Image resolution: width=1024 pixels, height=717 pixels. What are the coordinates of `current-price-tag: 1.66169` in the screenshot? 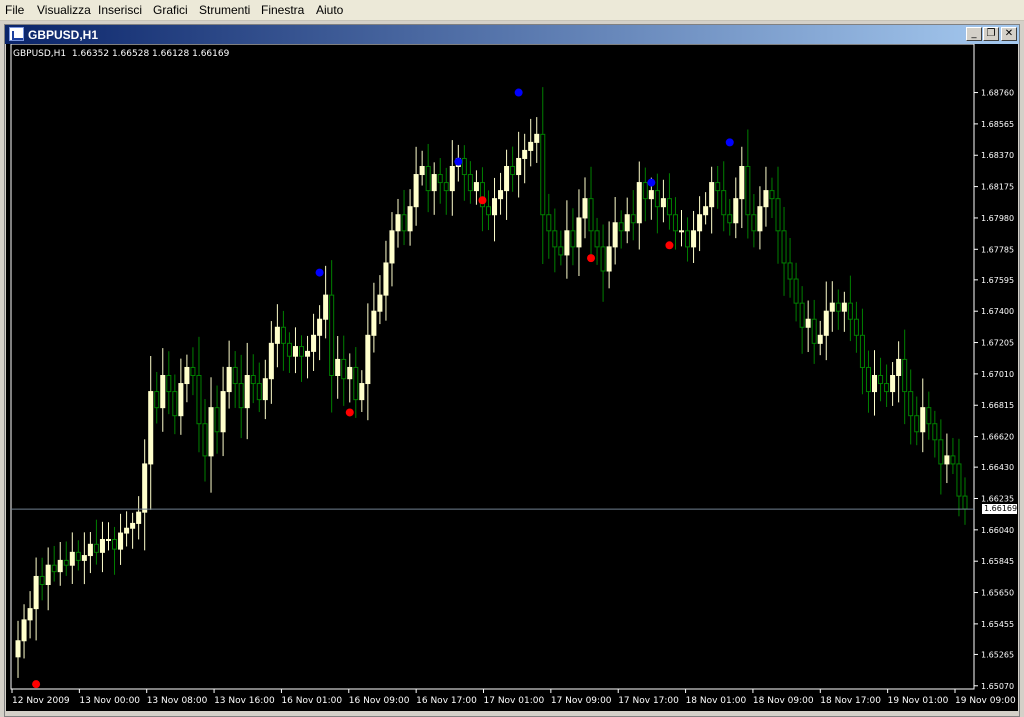 It's located at (999, 509).